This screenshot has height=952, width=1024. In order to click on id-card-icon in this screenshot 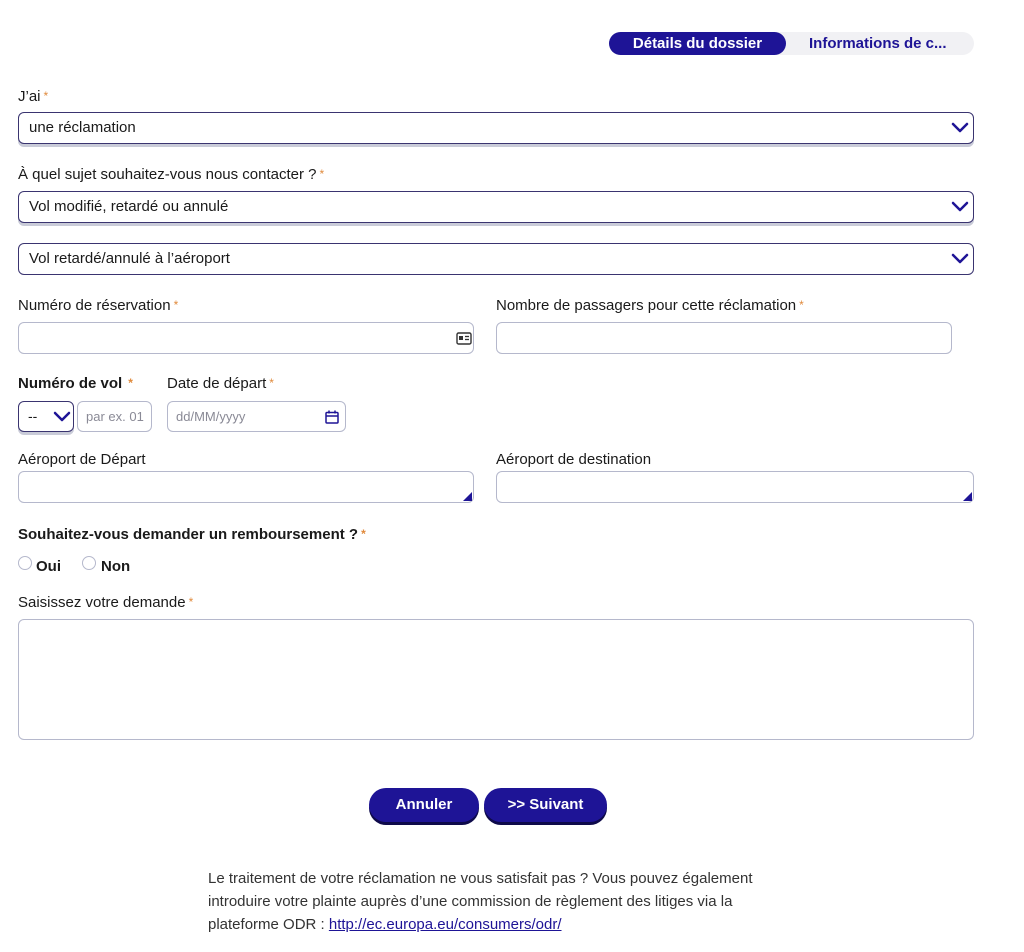, I will do `click(464, 338)`.